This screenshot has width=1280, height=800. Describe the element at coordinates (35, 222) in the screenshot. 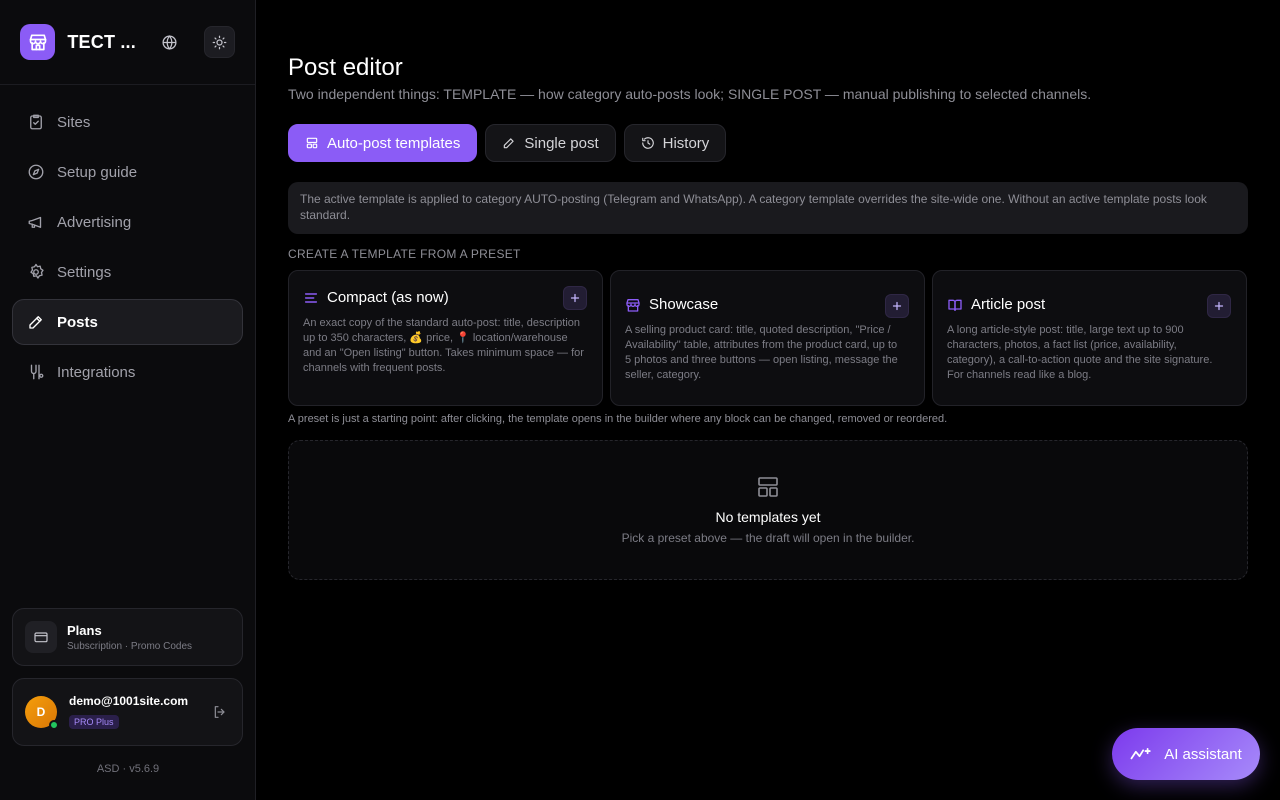

I see `megaphone-icon` at that location.